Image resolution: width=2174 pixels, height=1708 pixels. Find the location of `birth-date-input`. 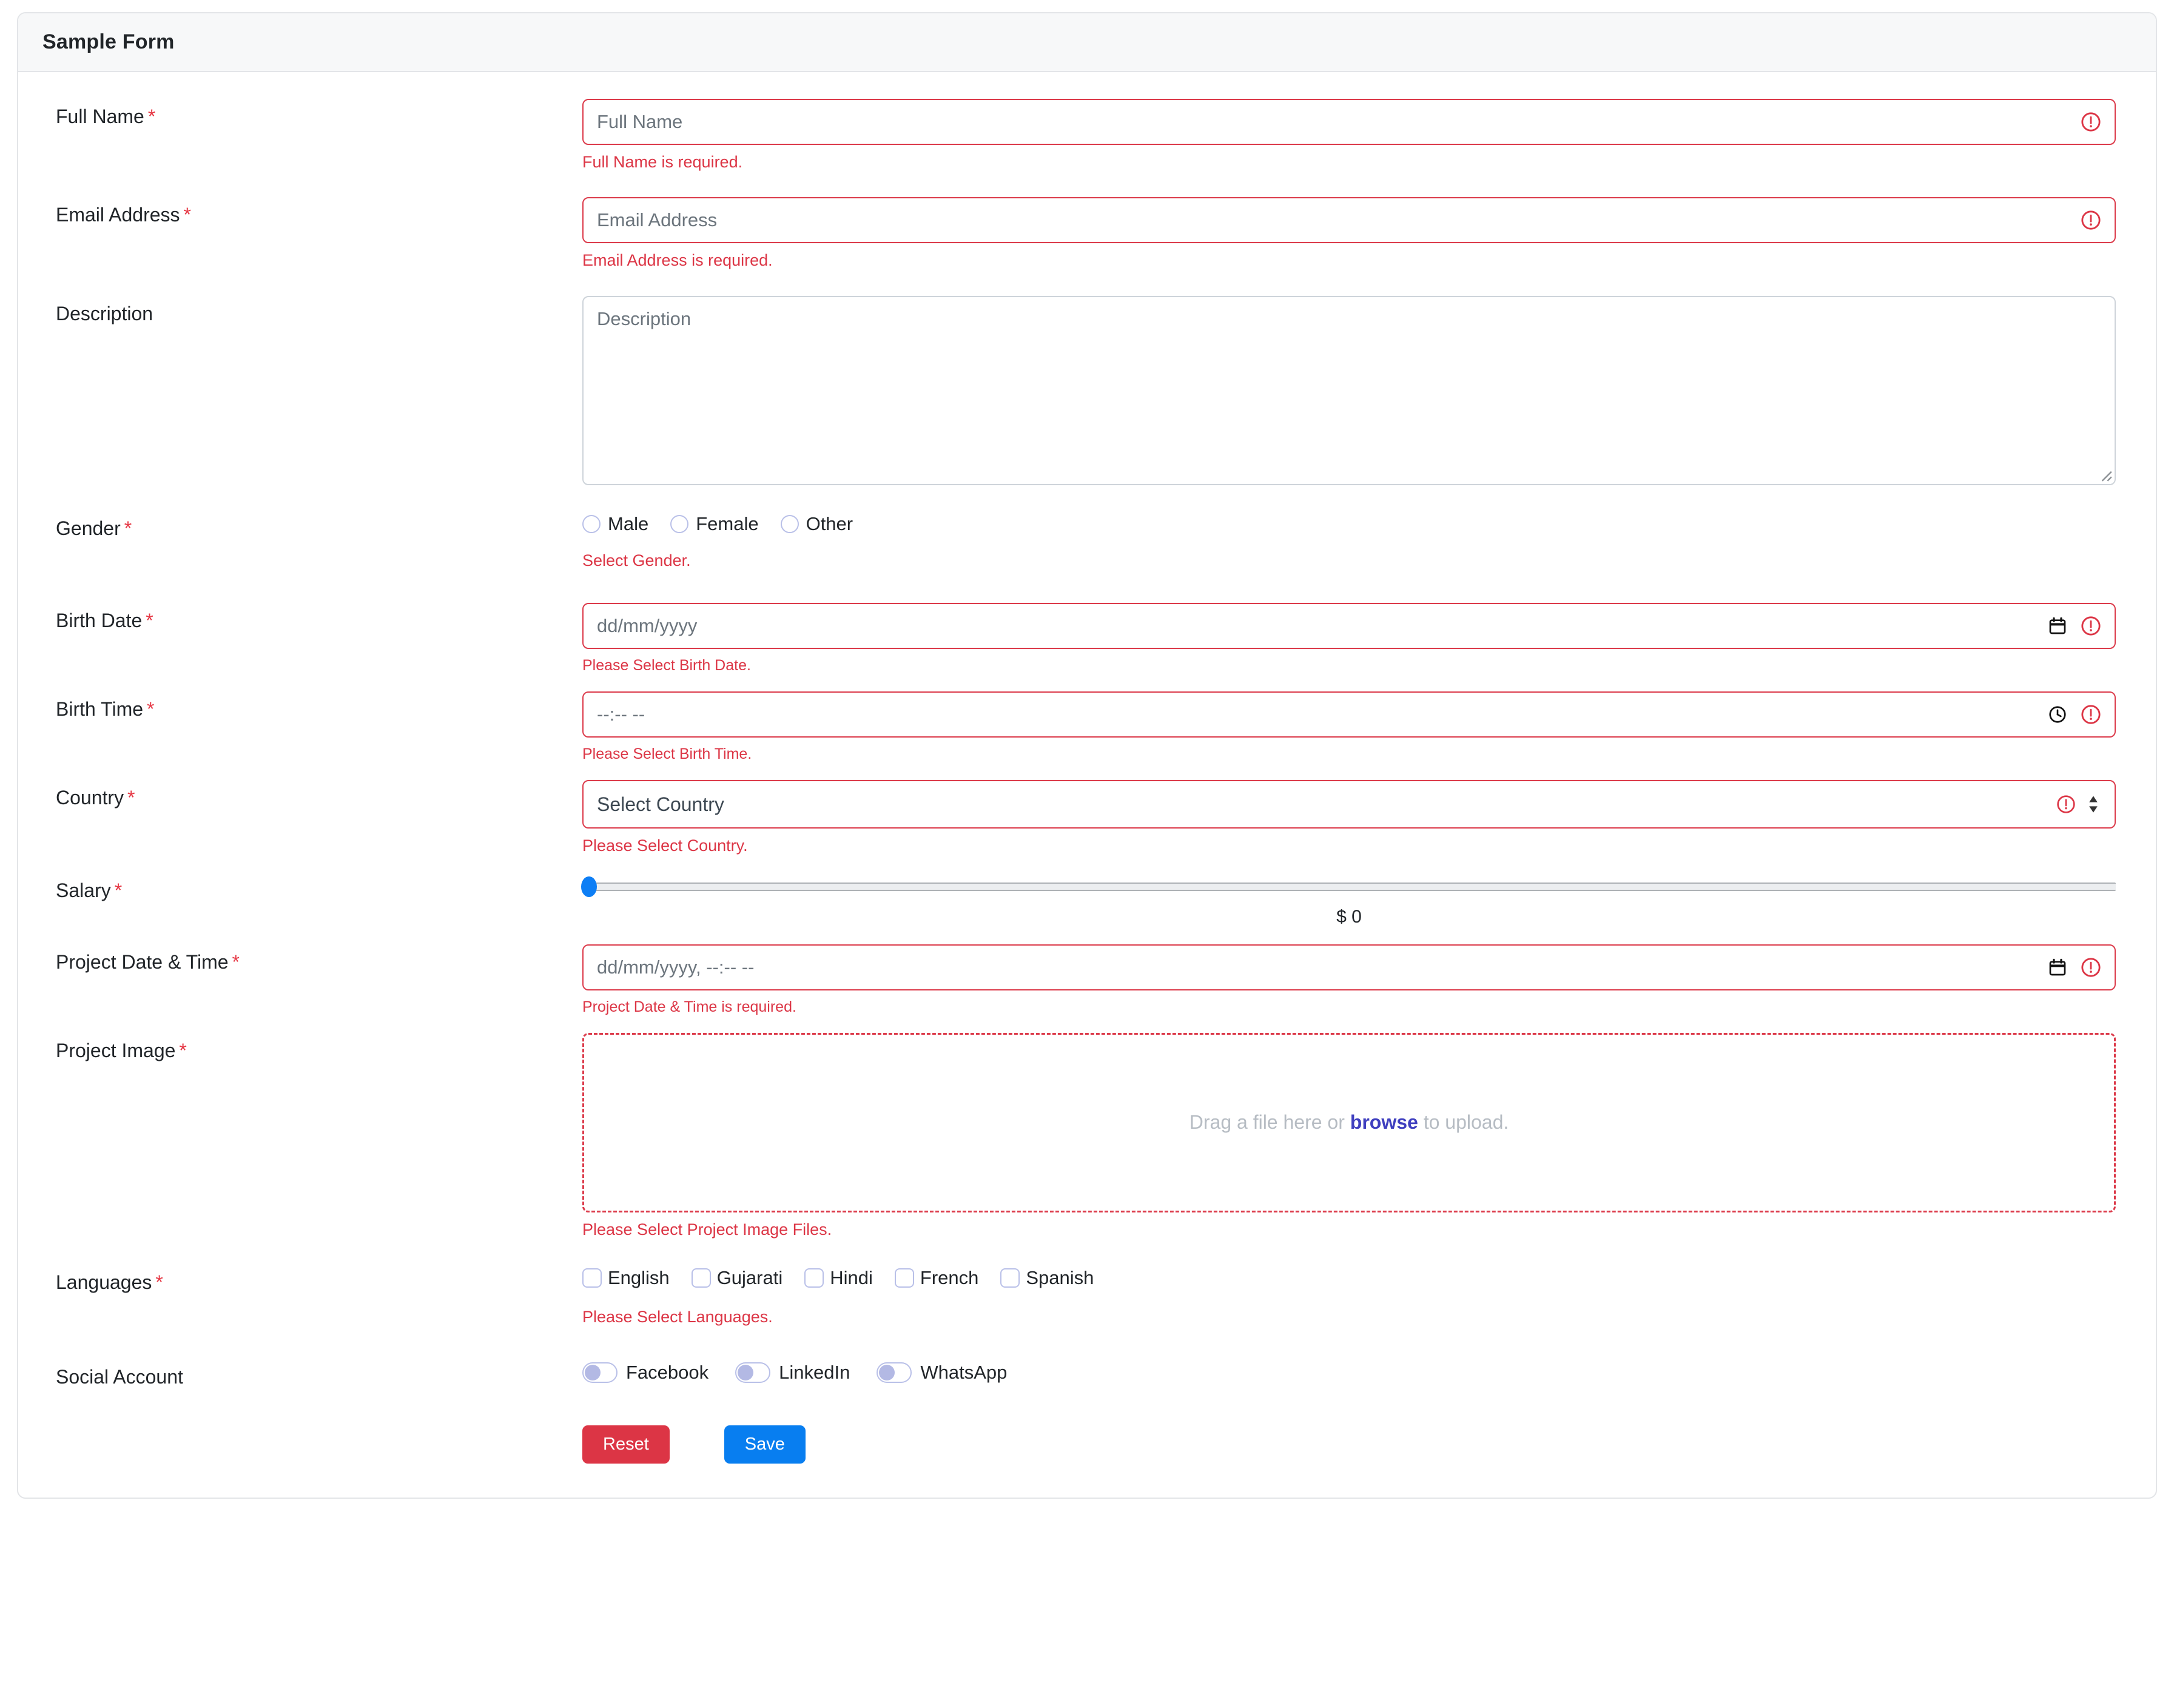

birth-date-input is located at coordinates (1349, 627).